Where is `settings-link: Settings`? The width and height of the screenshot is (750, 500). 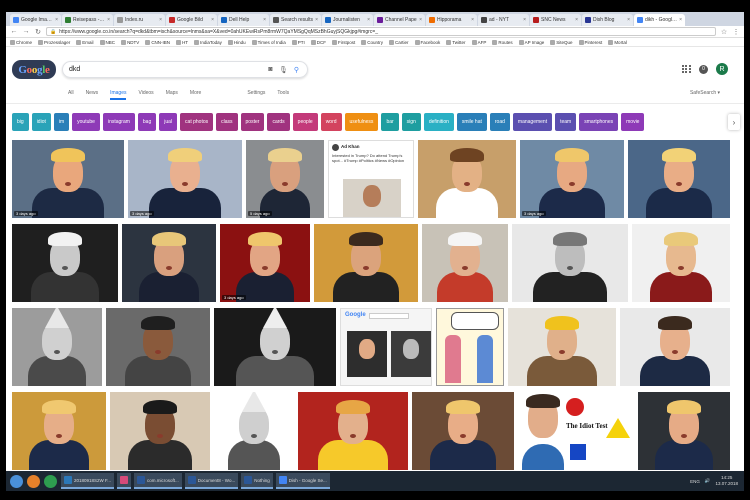
settings-link: Settings is located at coordinates (256, 95).